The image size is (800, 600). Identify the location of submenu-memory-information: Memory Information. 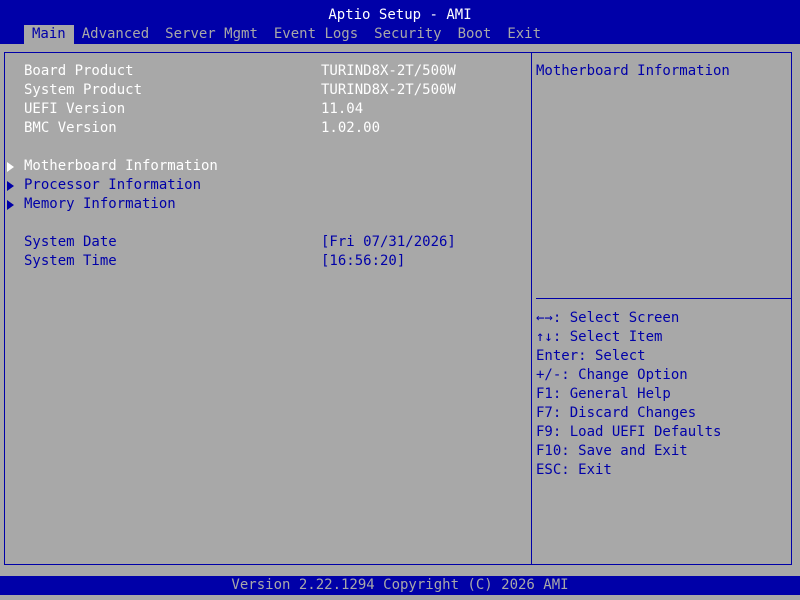
(100, 204).